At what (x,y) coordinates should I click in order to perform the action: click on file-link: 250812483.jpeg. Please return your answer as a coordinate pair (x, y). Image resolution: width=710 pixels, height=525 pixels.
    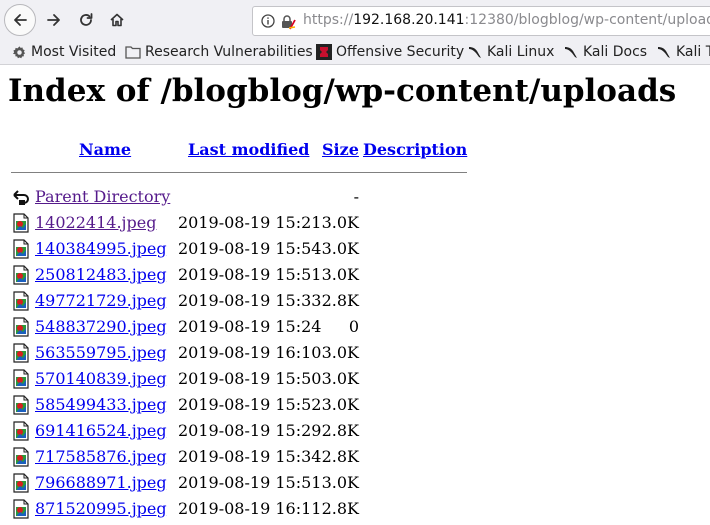
    Looking at the image, I should click on (101, 274).